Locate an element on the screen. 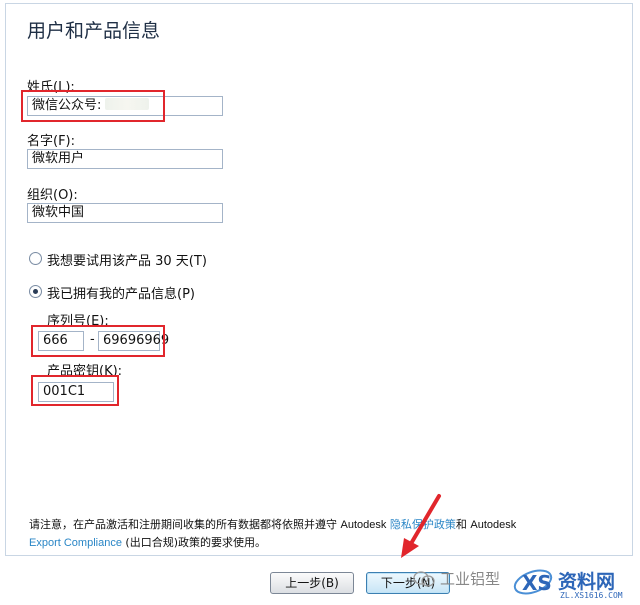  page-title: 用户和产品信息 is located at coordinates (94, 31).